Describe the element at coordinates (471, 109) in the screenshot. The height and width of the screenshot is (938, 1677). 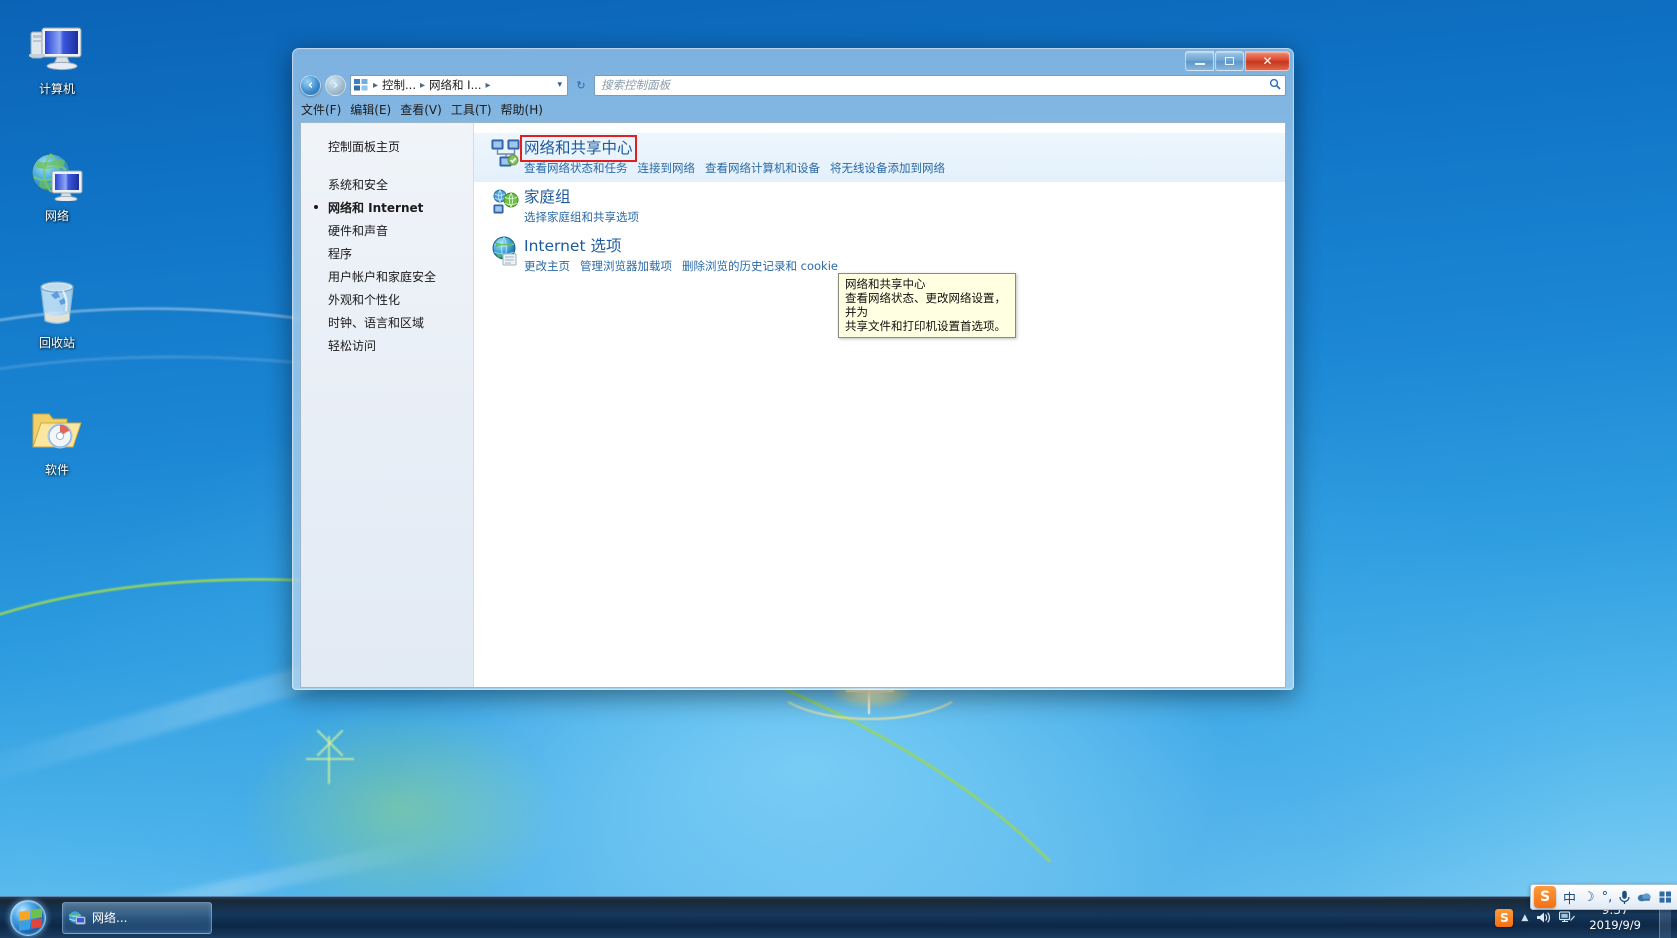
I see `menu-tools: 工具(T)` at that location.